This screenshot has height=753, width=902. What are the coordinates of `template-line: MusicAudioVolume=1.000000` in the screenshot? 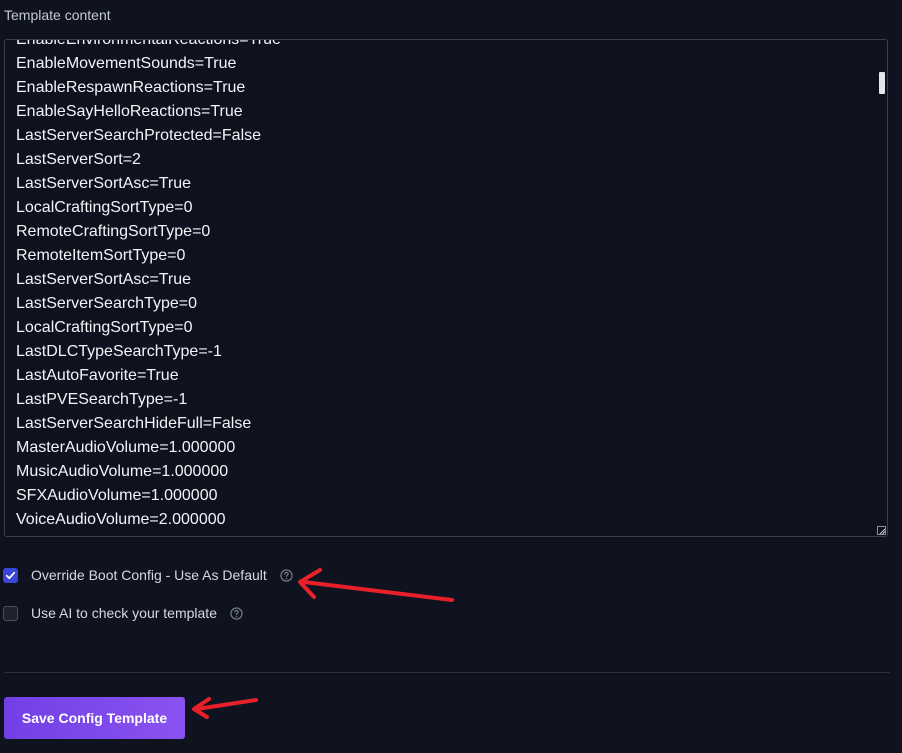 It's located at (122, 471).